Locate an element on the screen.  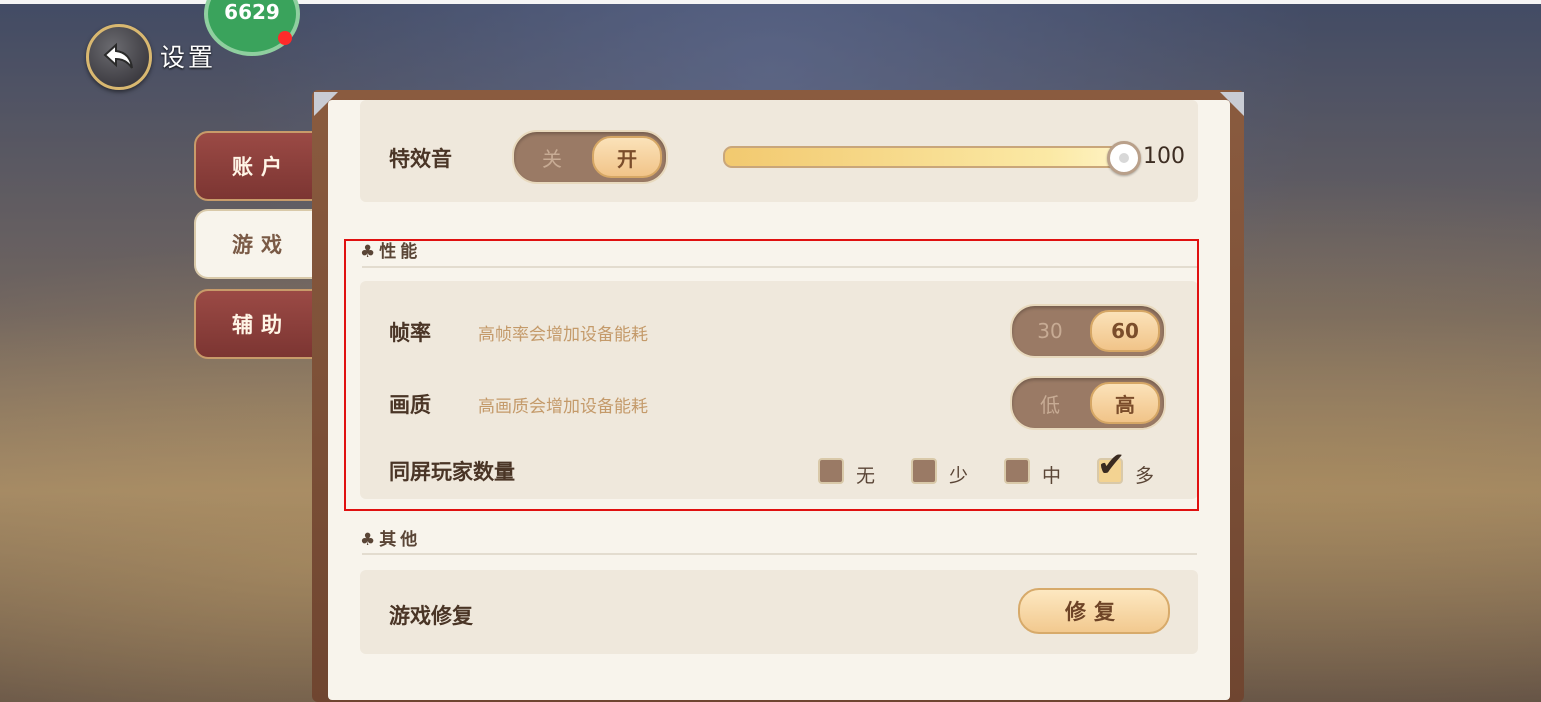
framerate-30-option: 30 is located at coordinates (1050, 331).